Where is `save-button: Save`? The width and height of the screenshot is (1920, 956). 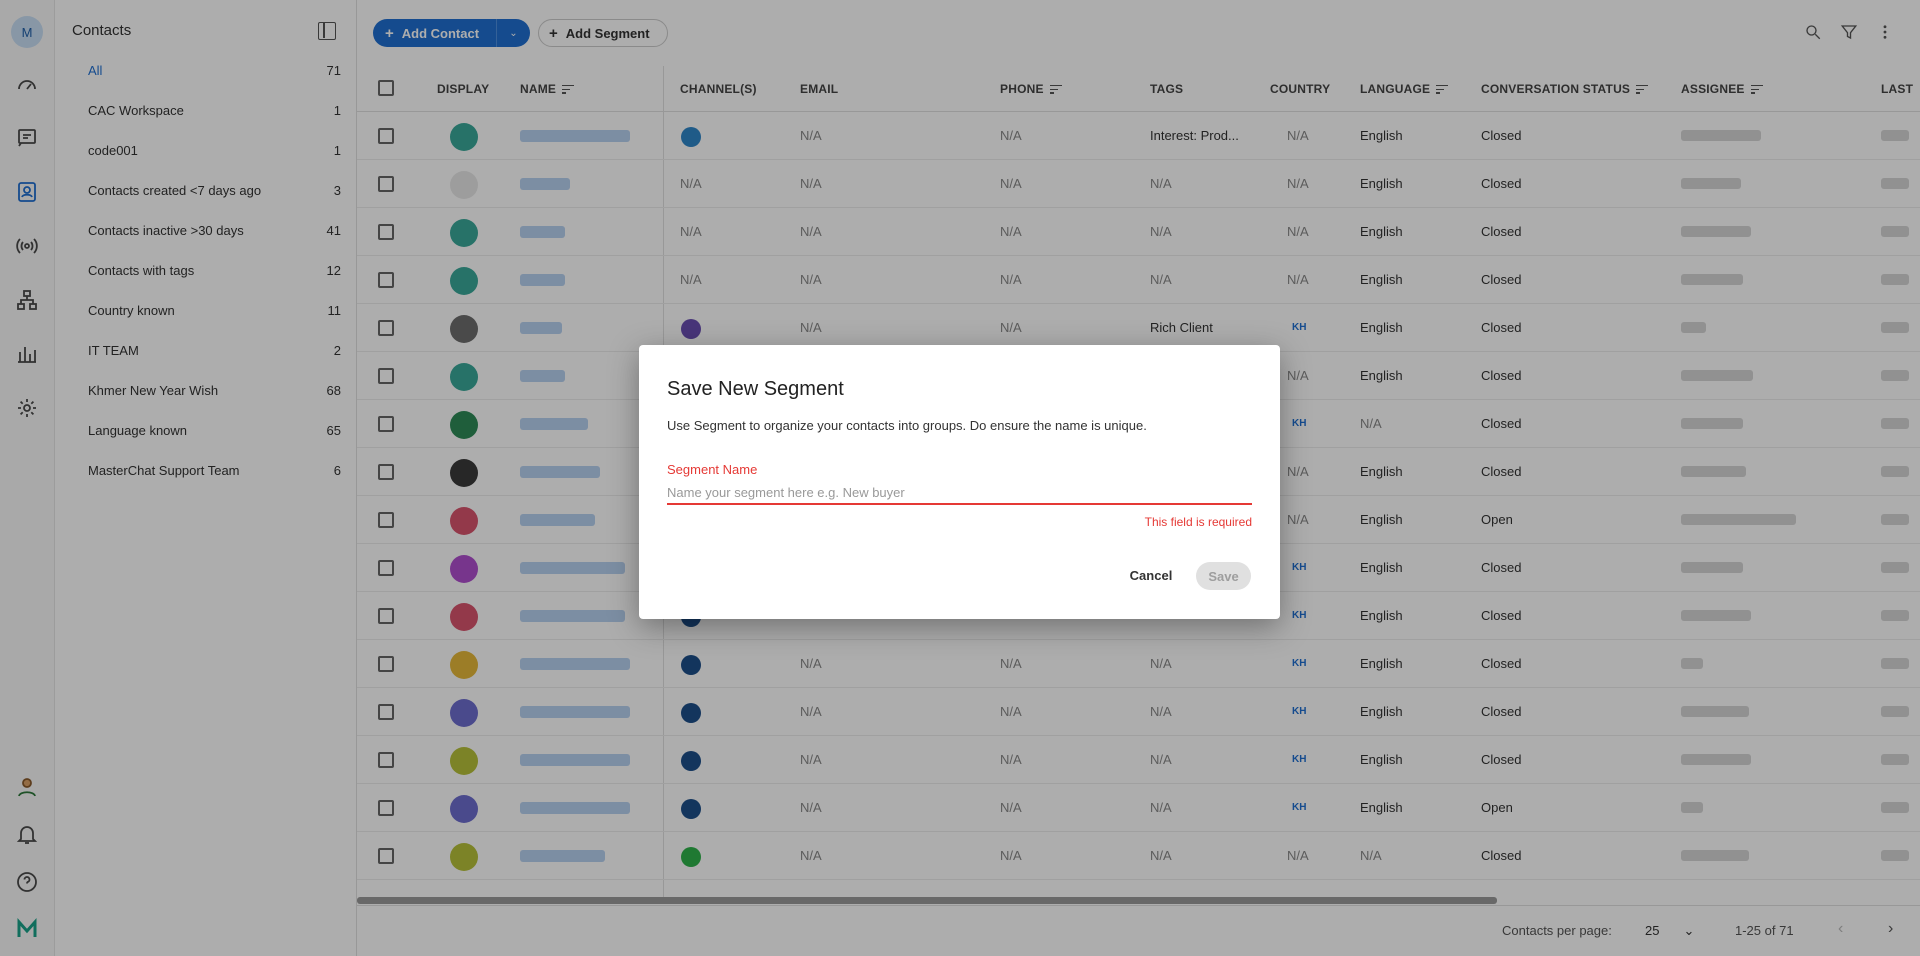
save-button: Save is located at coordinates (1223, 576).